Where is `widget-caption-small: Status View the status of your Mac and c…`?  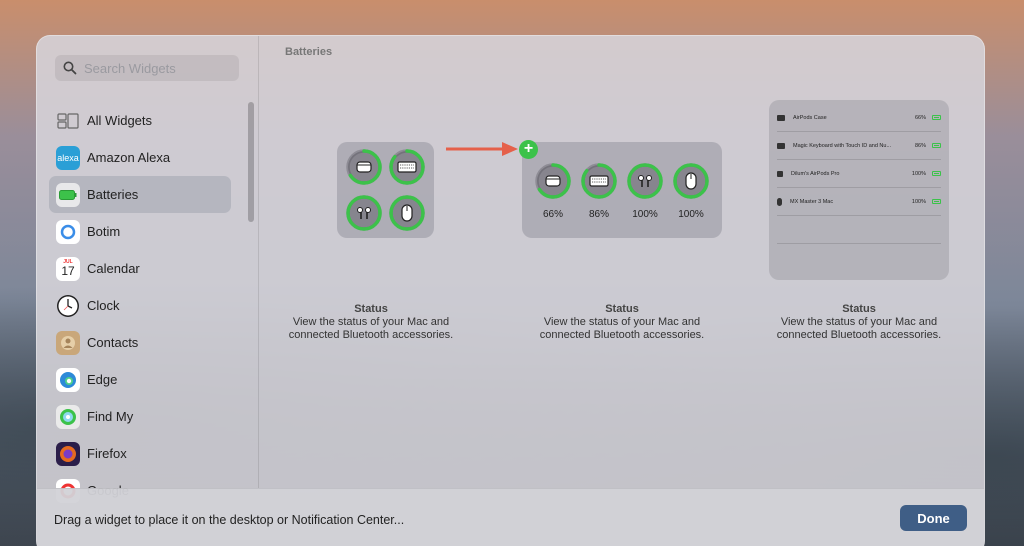
widget-caption-small: Status View the status of your Mac and c… is located at coordinates (371, 322).